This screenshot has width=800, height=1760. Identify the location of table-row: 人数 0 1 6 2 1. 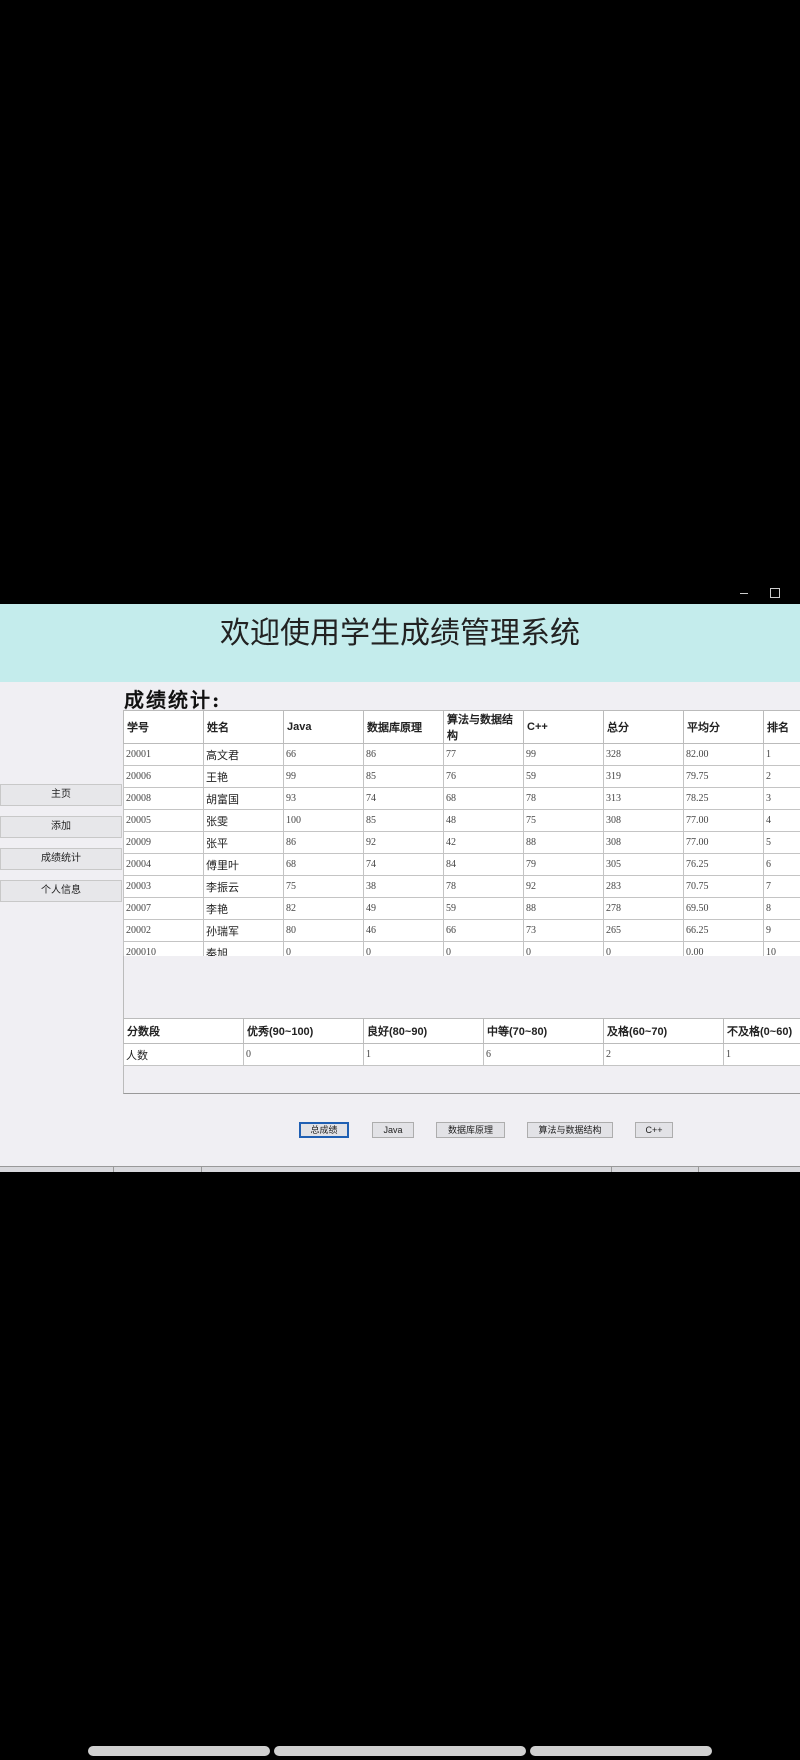
(461, 1054).